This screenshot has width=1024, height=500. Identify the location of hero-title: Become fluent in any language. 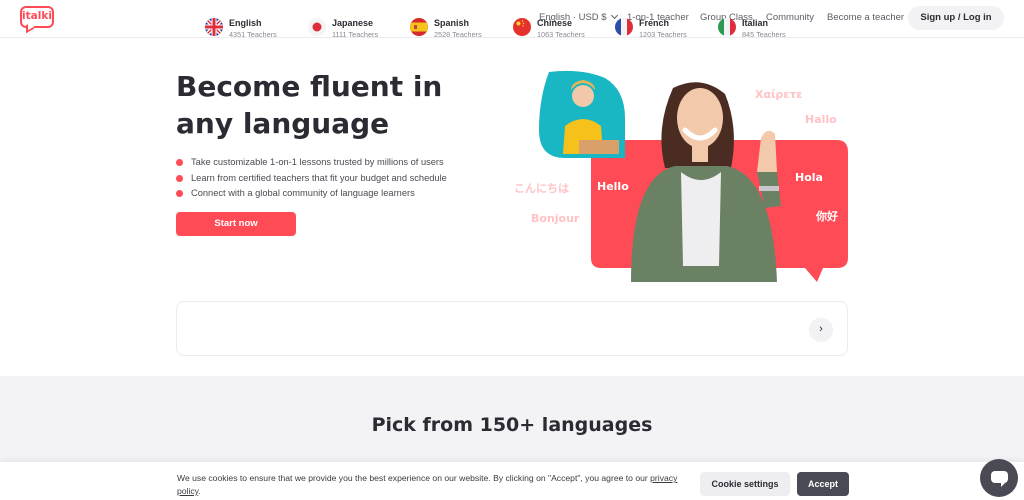
(309, 105).